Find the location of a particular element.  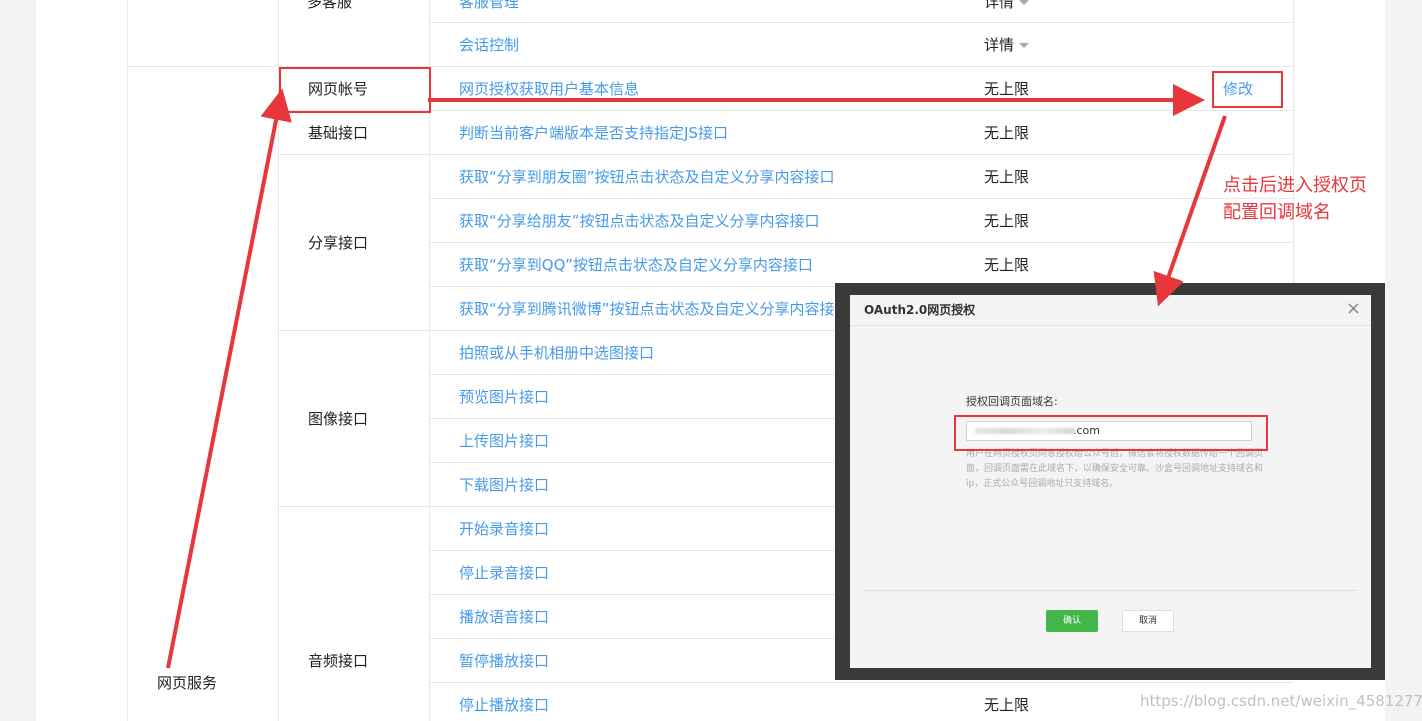

category-multi-service: 多客服 is located at coordinates (330, 5).